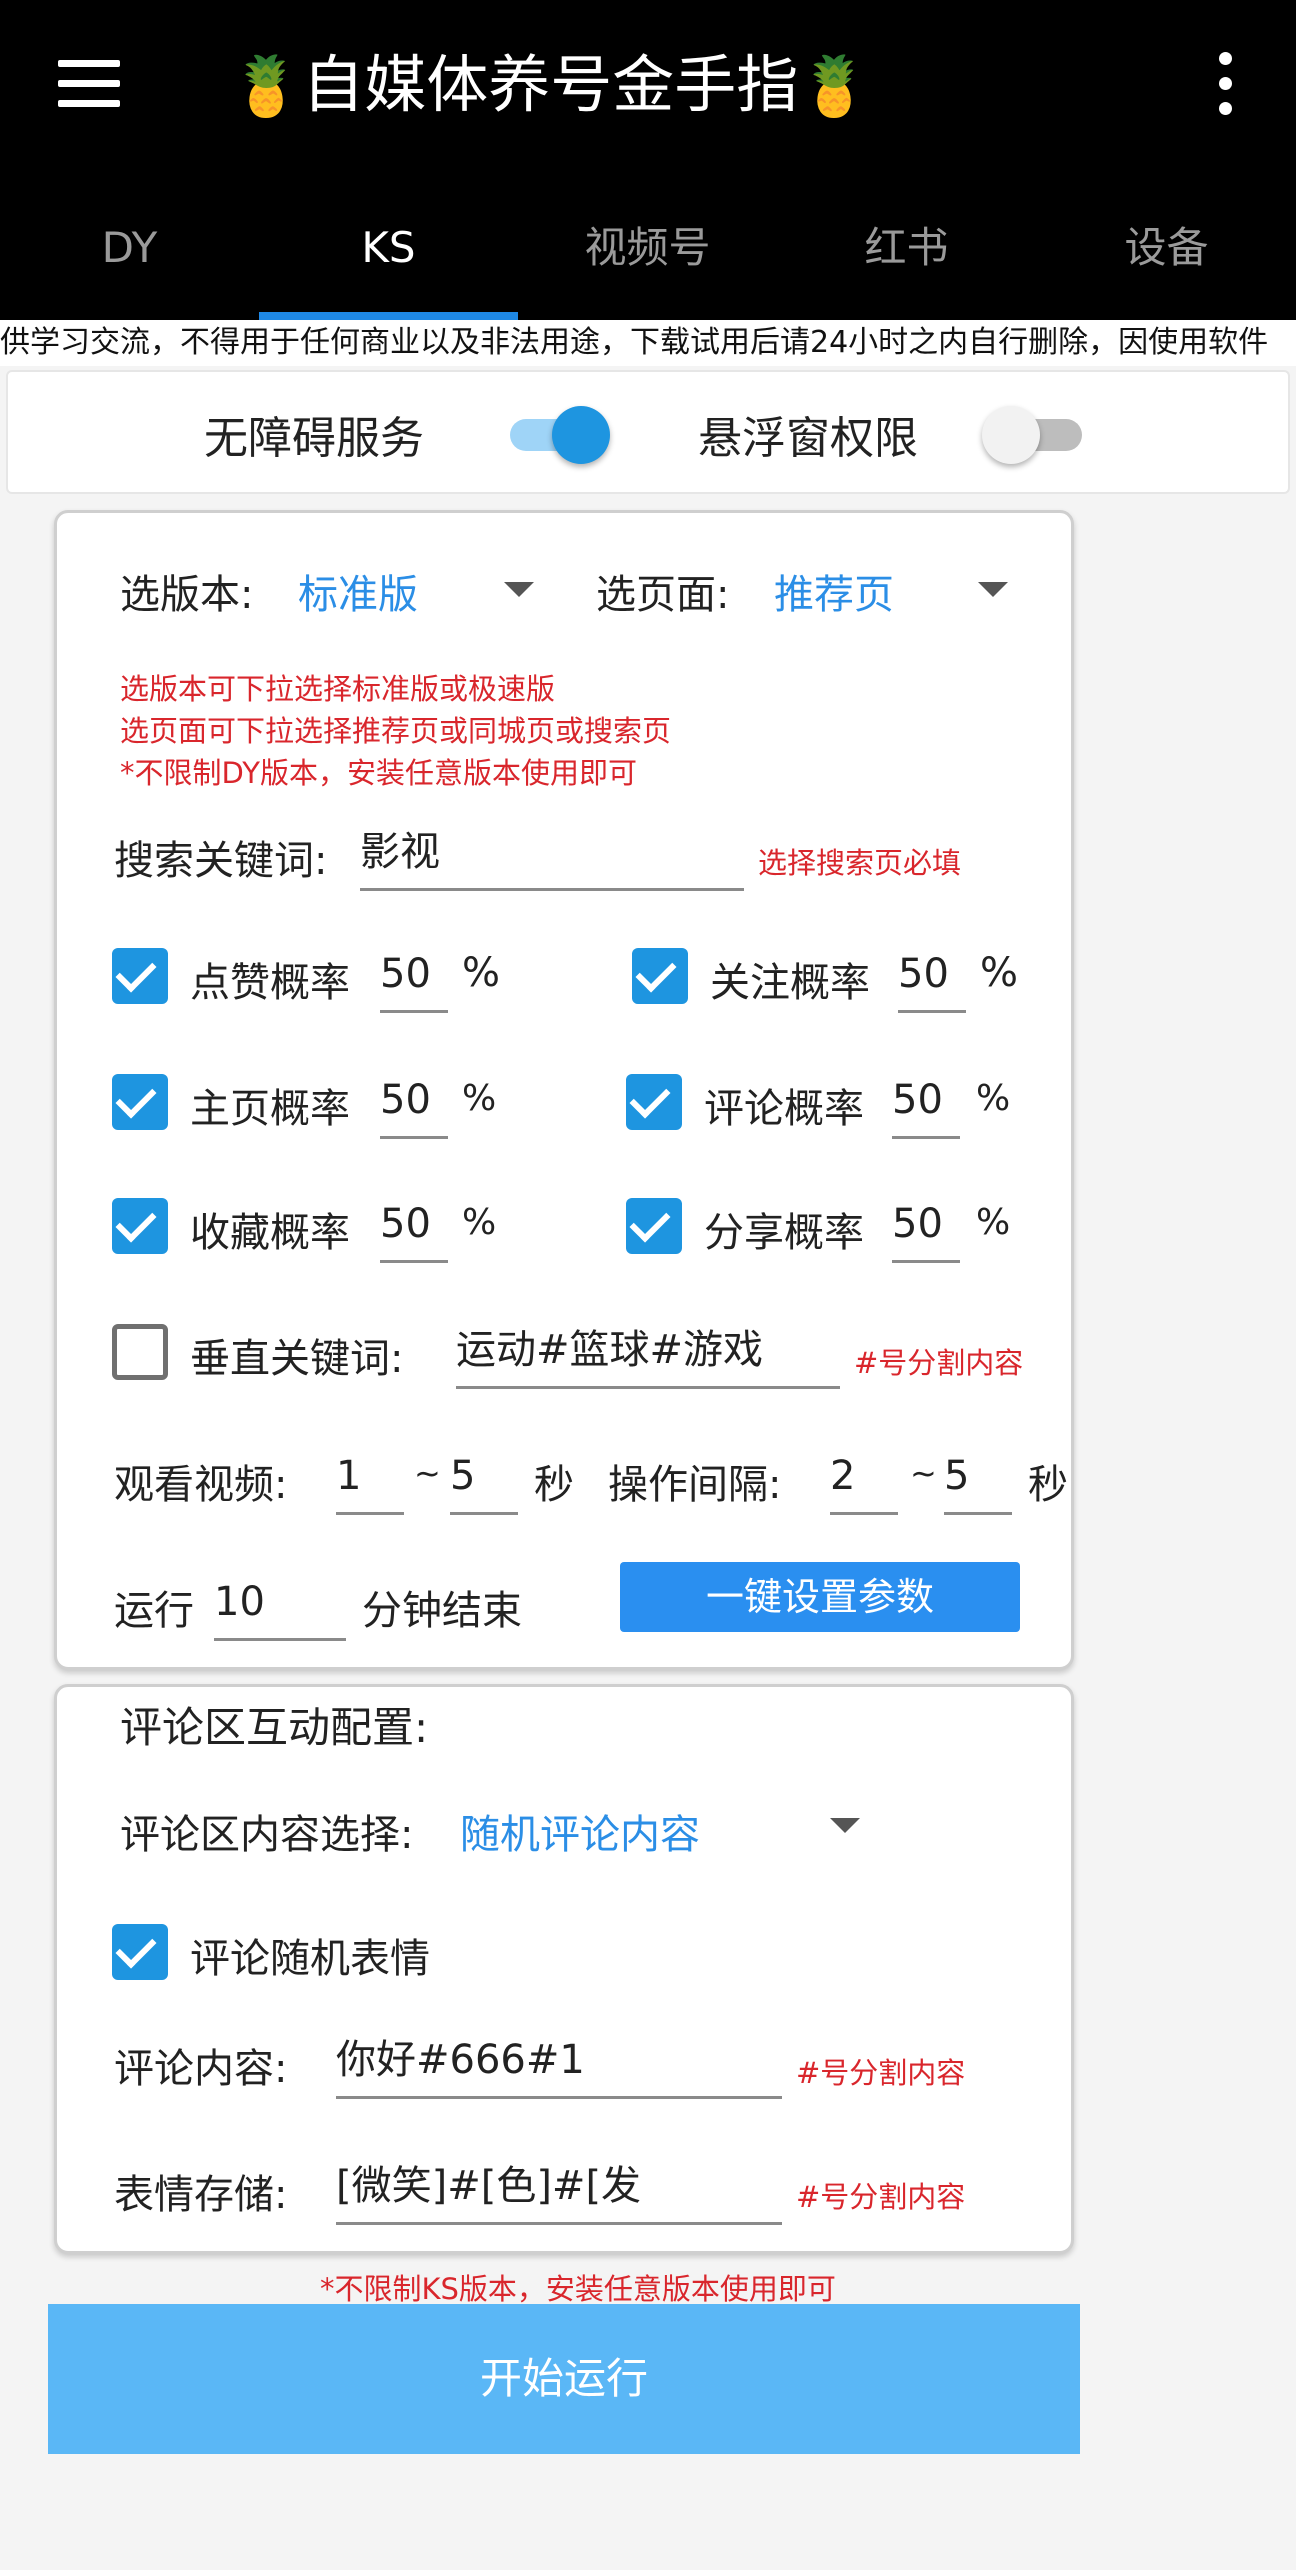  Describe the element at coordinates (270, 983) in the screenshot. I see `like-probability-label: 点赞概率` at that location.